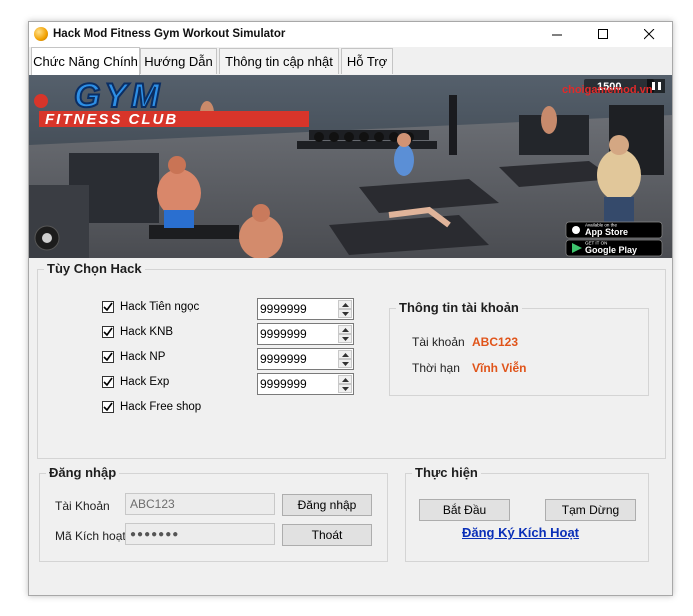  I want to click on tien-ngoc-value-field, so click(305, 309).